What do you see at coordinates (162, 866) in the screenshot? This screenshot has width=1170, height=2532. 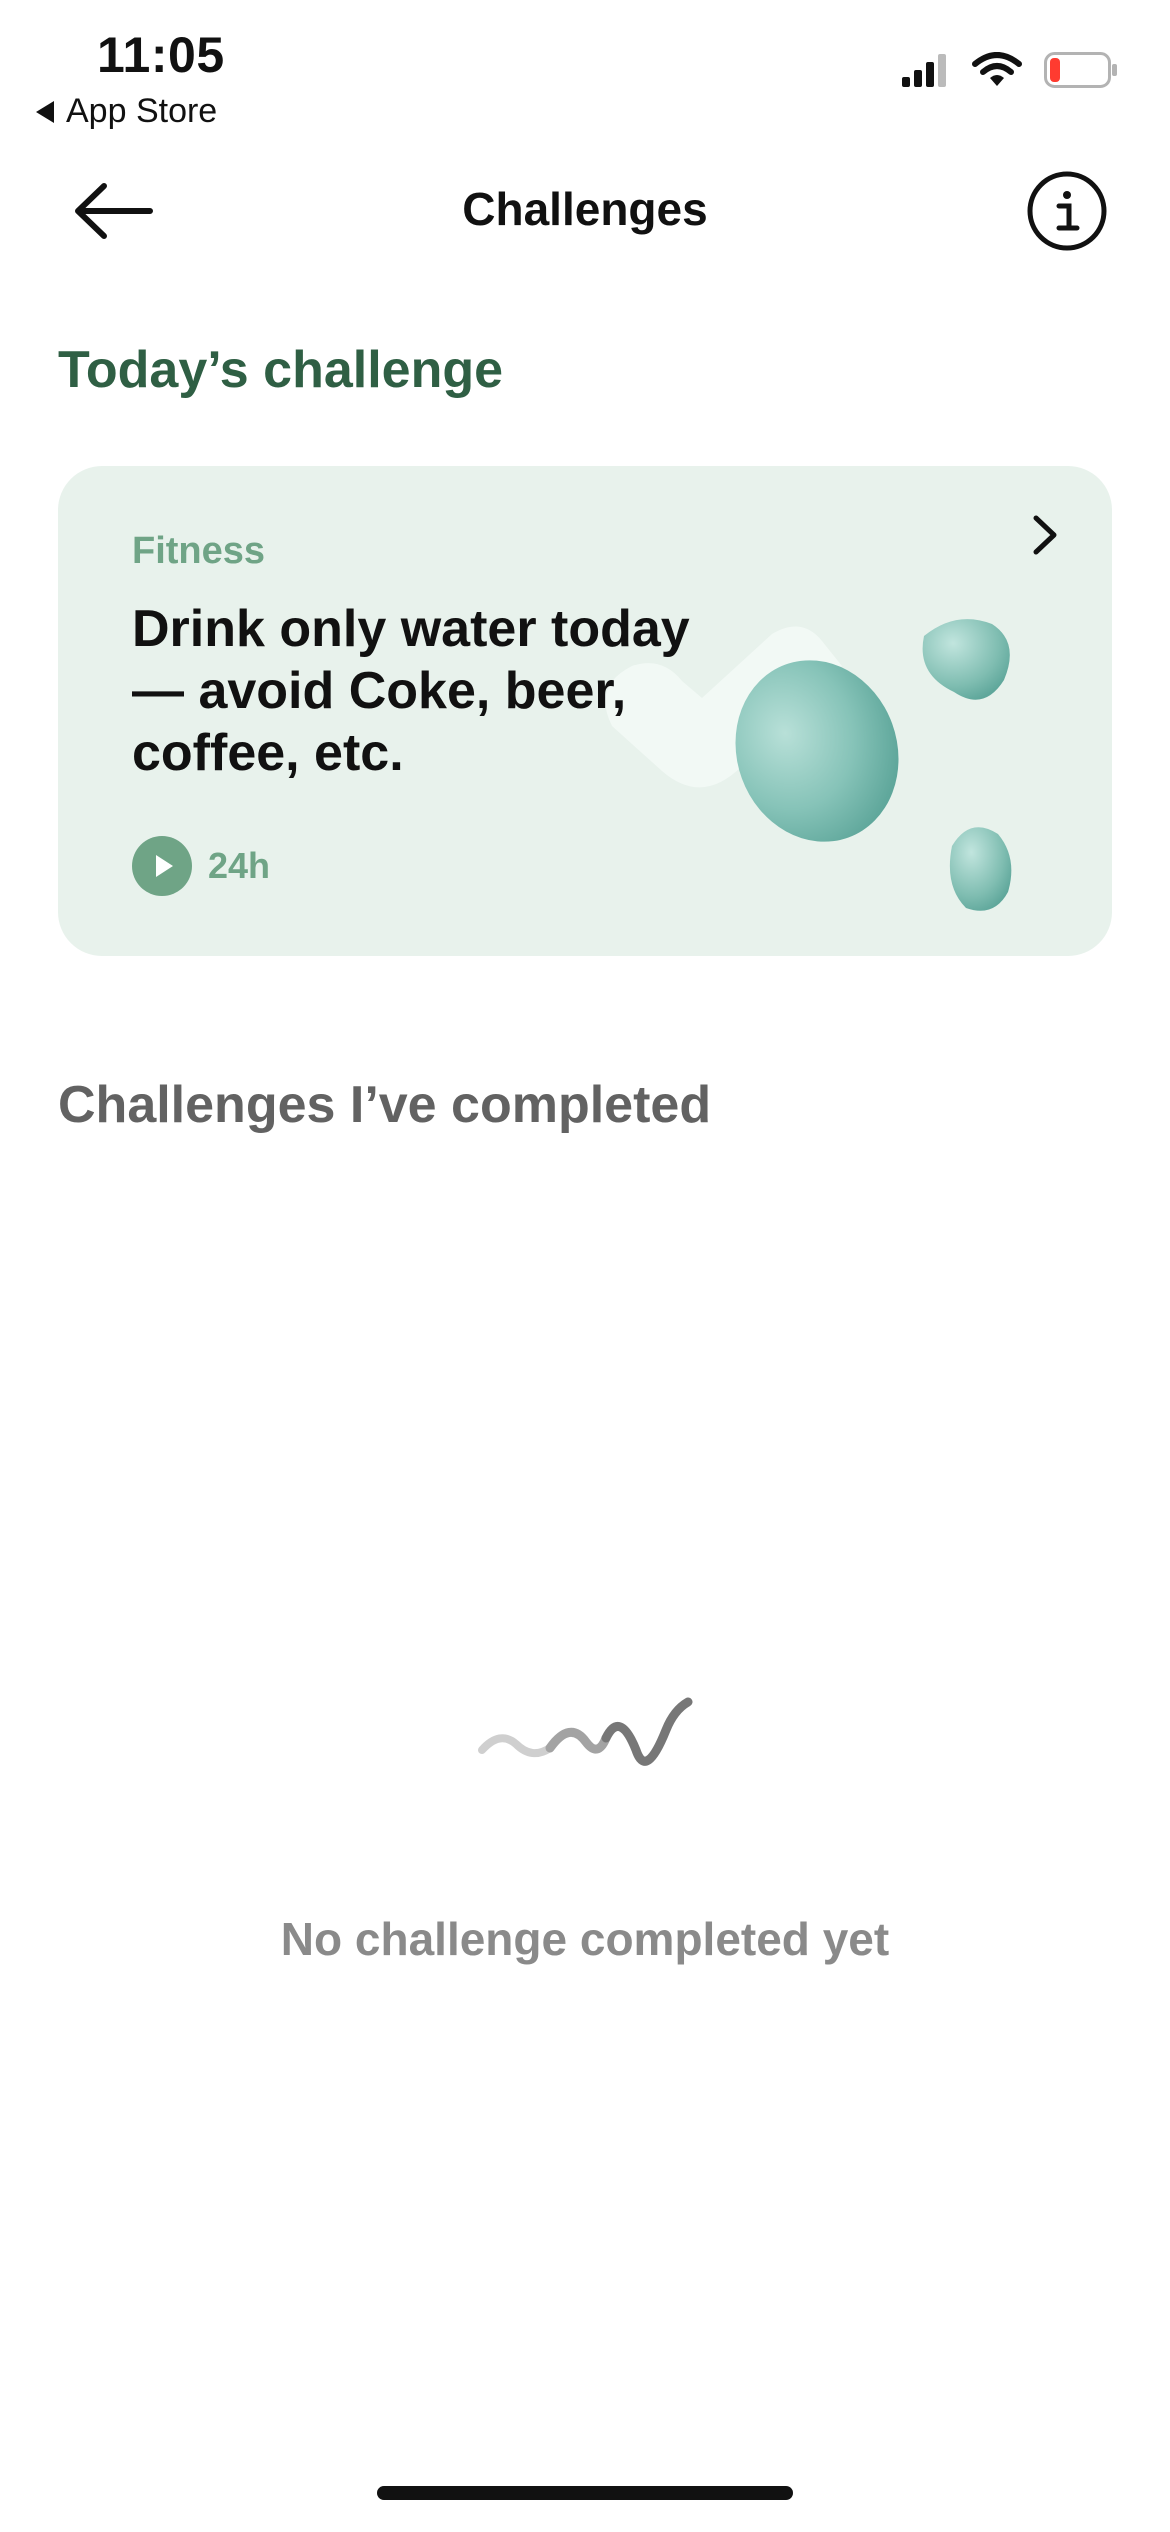 I see `play-icon` at bounding box center [162, 866].